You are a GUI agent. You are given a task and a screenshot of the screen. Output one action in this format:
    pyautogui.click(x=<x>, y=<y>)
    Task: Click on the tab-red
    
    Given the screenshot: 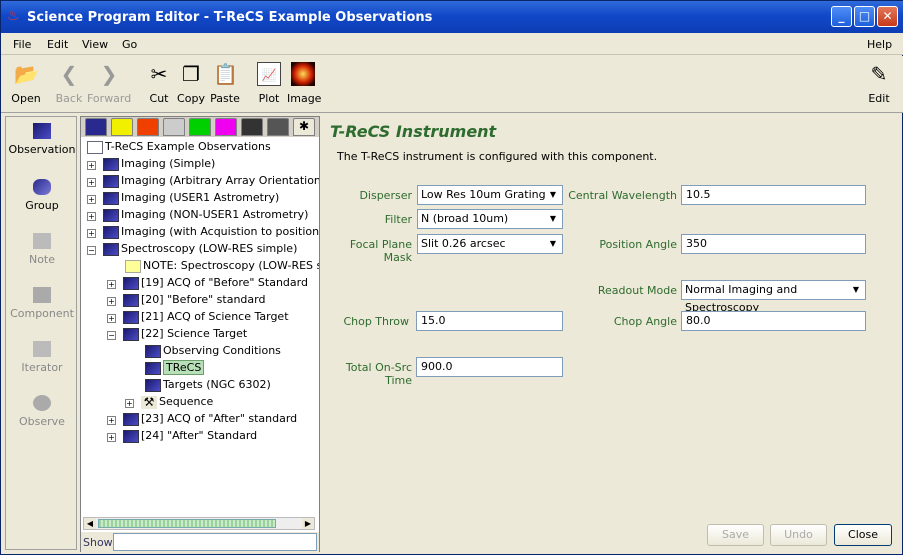 What is the action you would take?
    pyautogui.click(x=148, y=127)
    